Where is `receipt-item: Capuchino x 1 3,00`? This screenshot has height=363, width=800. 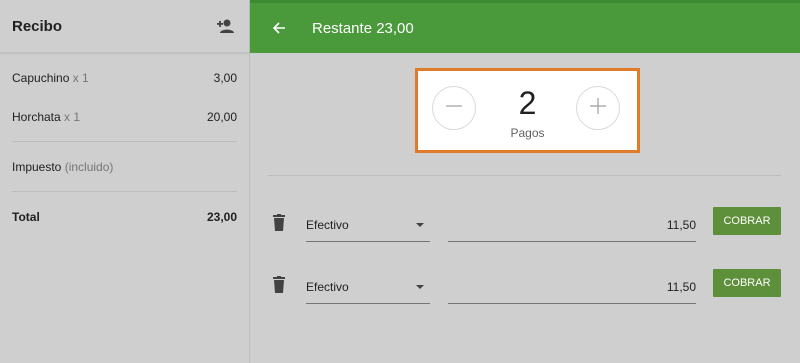
receipt-item: Capuchino x 1 3,00 is located at coordinates (124, 78).